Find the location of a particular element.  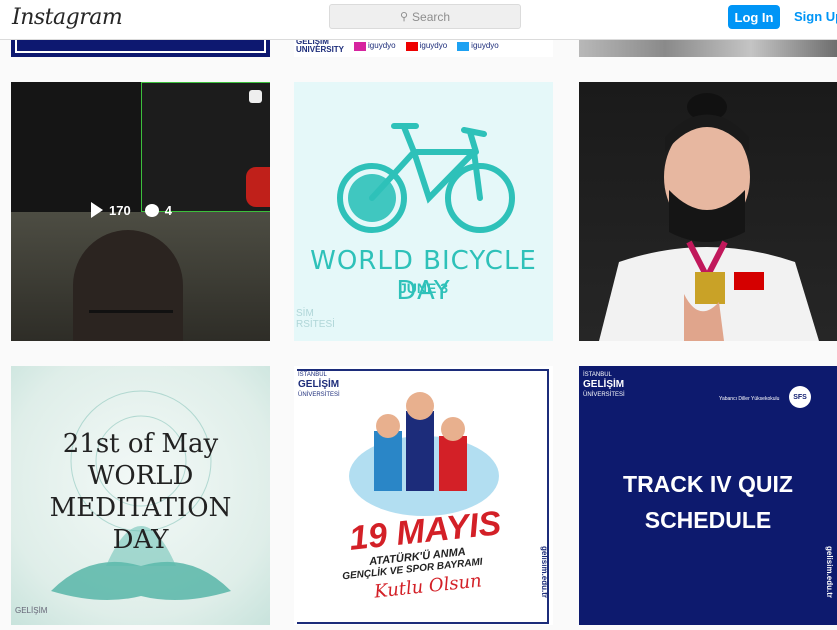

twitter-icon is located at coordinates (463, 46).